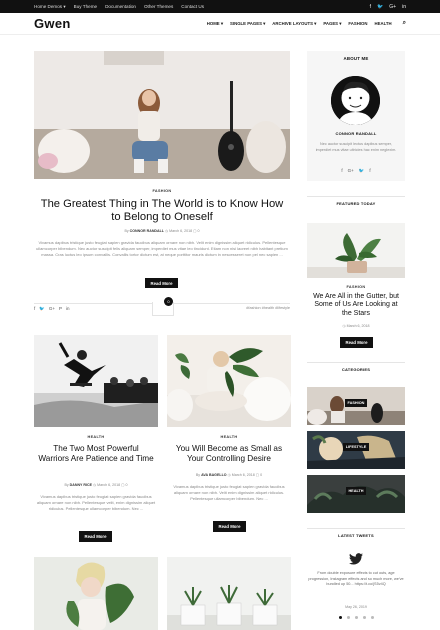  What do you see at coordinates (95, 536) in the screenshot?
I see `post-1-read-more-button: Read More` at bounding box center [95, 536].